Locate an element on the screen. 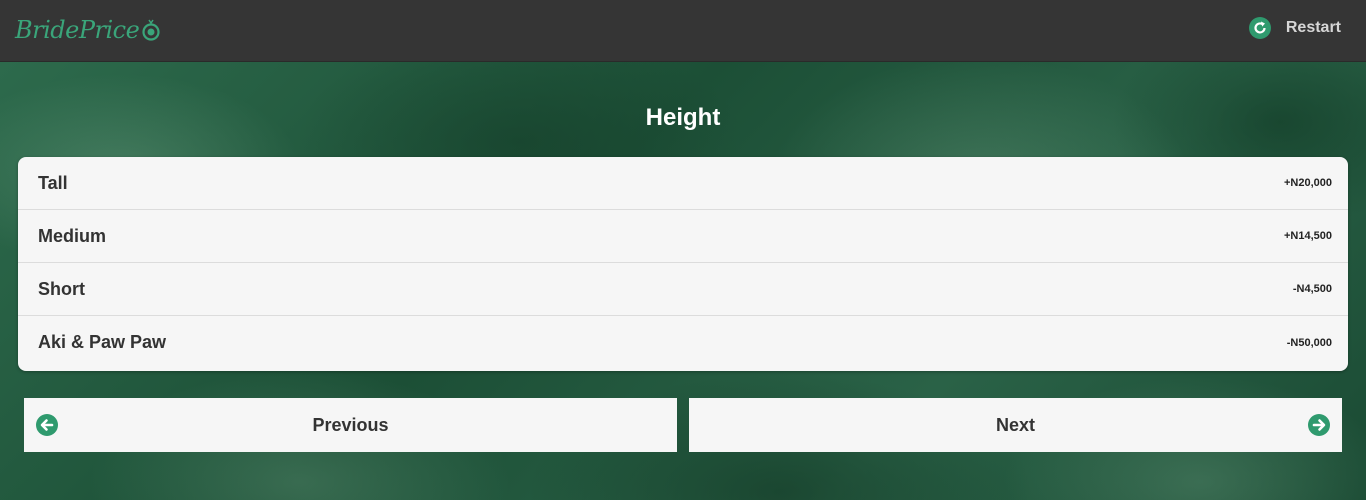 This screenshot has height=500, width=1366. ring-icon is located at coordinates (151, 30).